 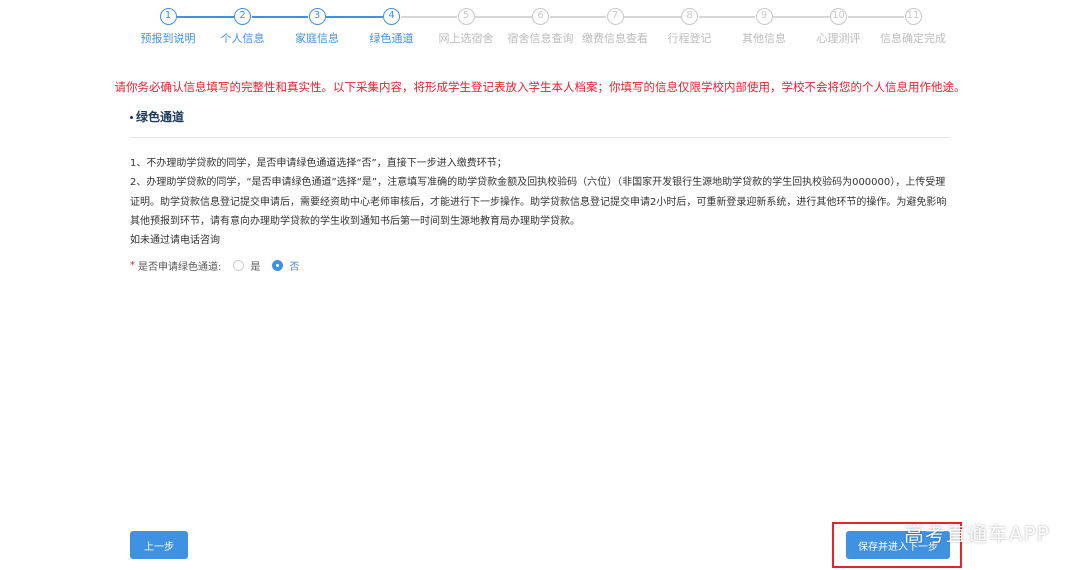 I want to click on step-label: 缴费信息查看, so click(x=615, y=38).